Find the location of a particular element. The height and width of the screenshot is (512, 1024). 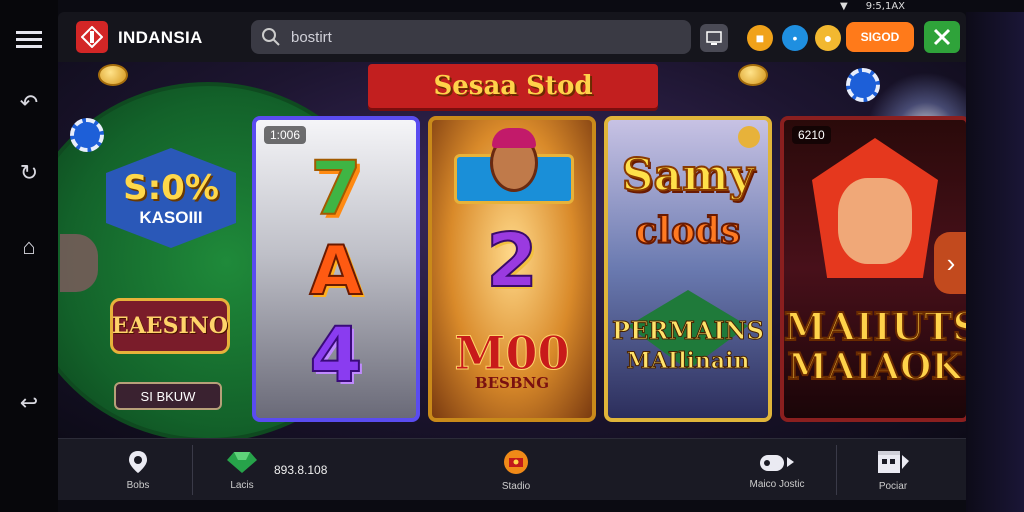

cast-icon is located at coordinates (714, 38).